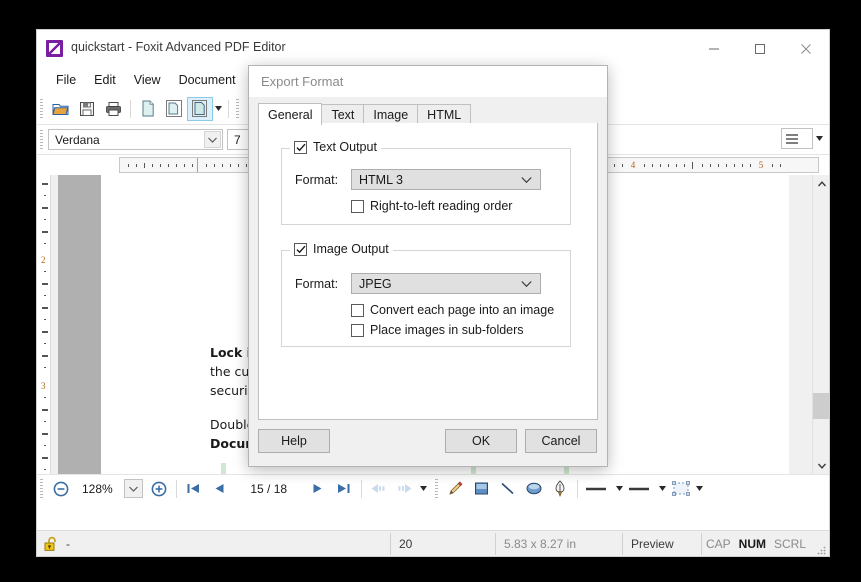  I want to click on foxit-logo-icon, so click(54, 48).